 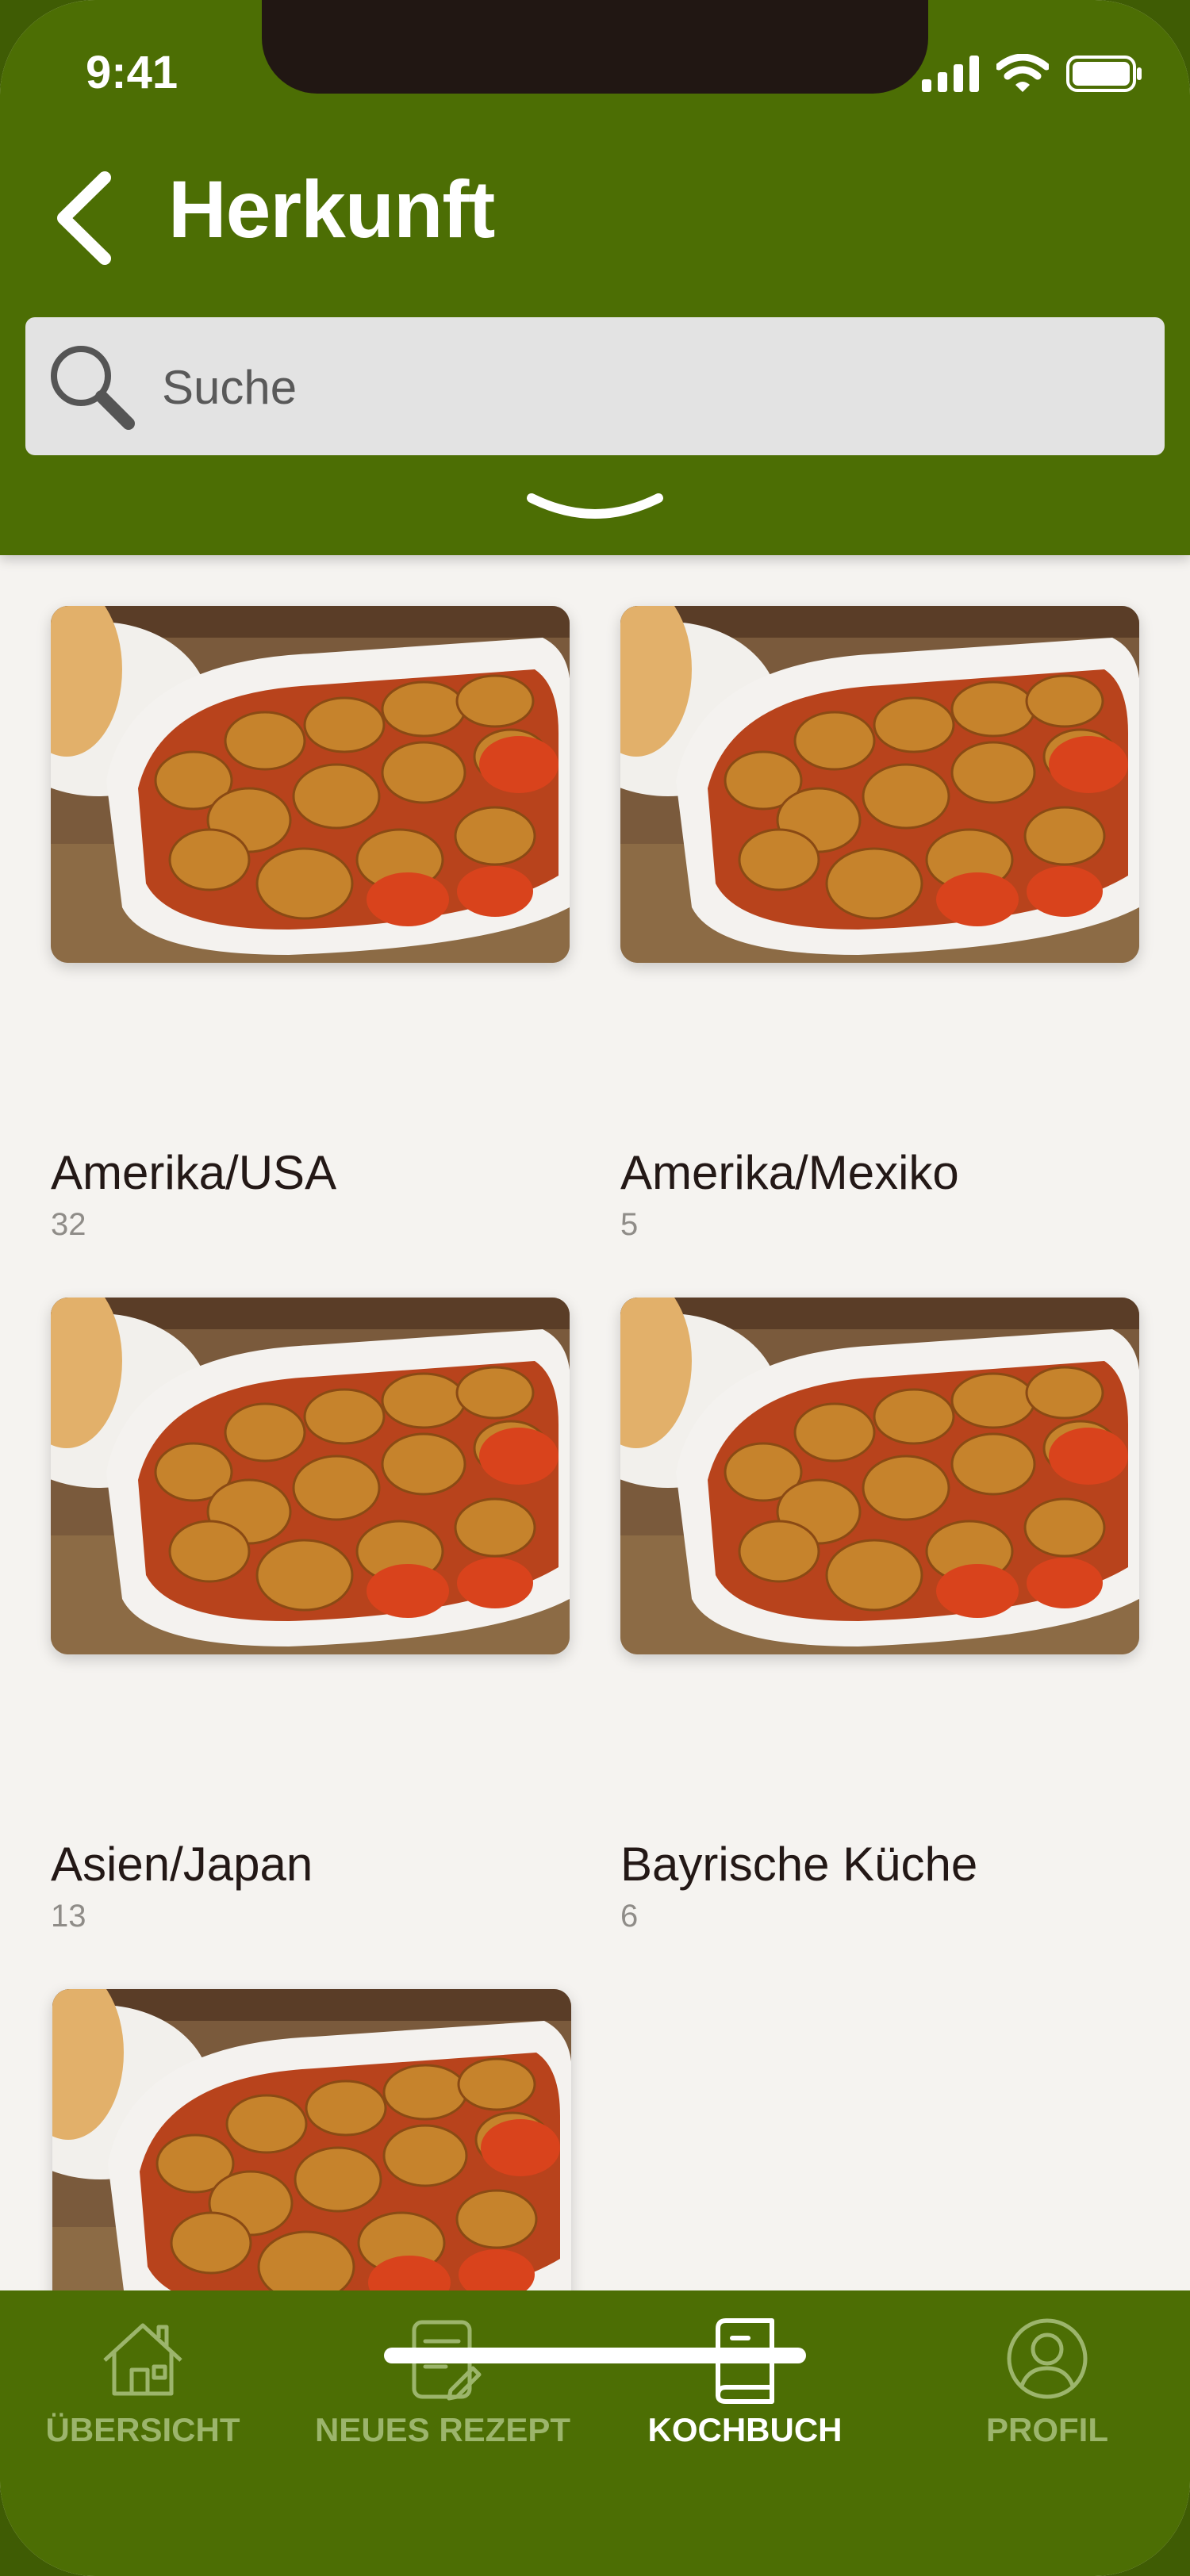 What do you see at coordinates (789, 1172) in the screenshot?
I see `category-name: Amerika/Mexiko` at bounding box center [789, 1172].